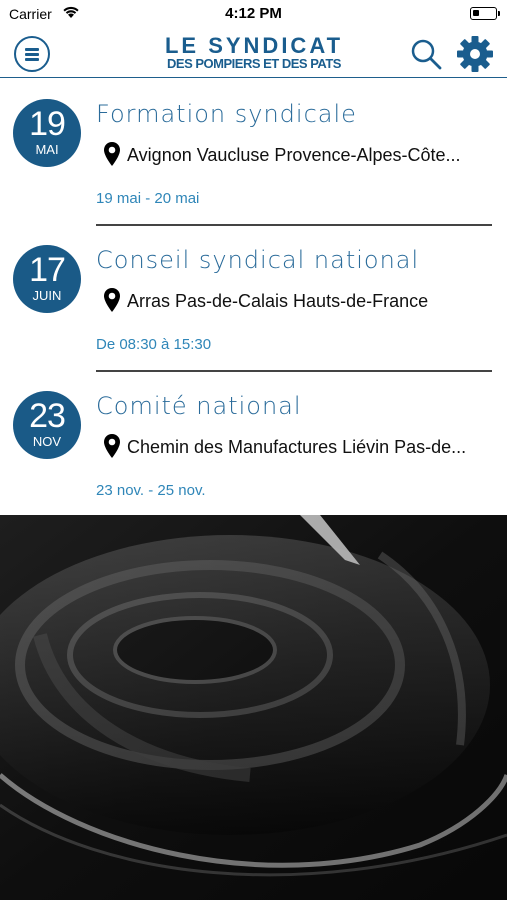  I want to click on gear-icon, so click(475, 54).